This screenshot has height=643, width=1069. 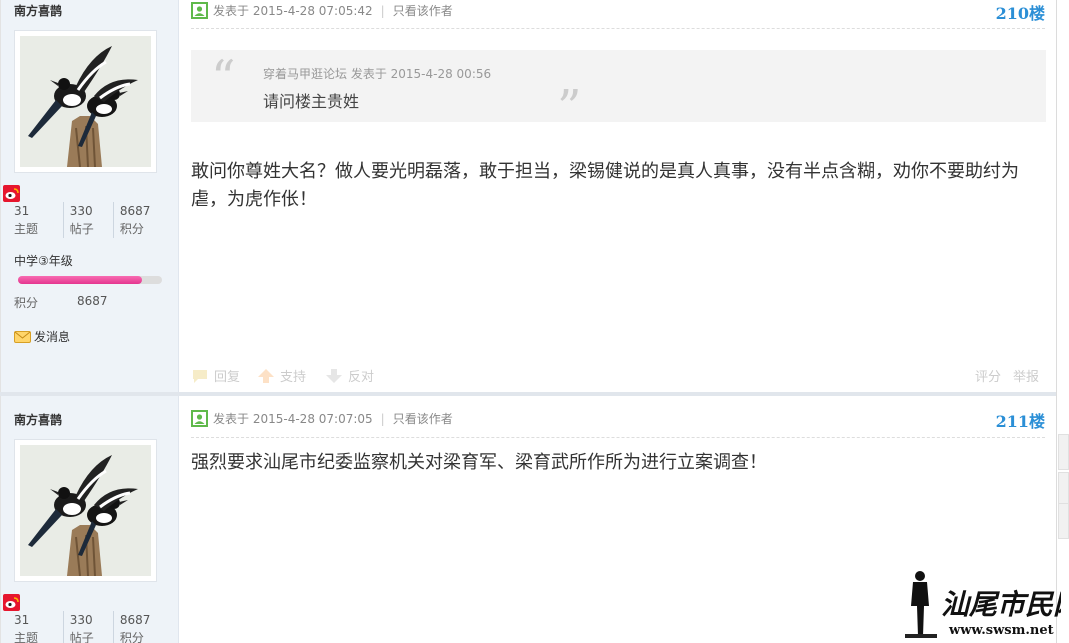 I want to click on oppose-label: 反对, so click(x=361, y=377).